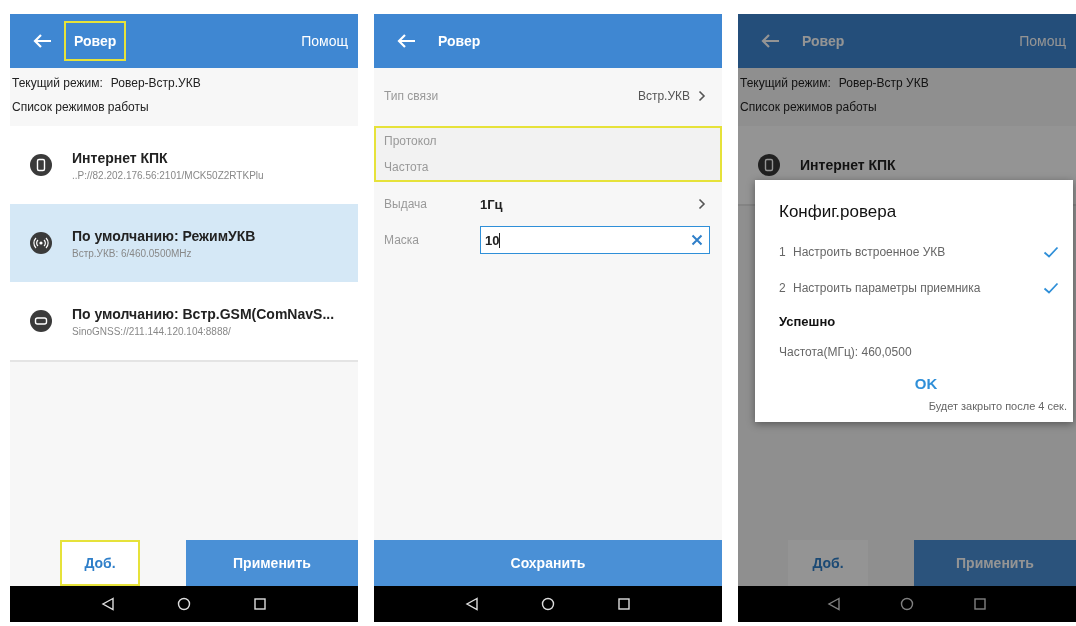 The height and width of the screenshot is (626, 1076). Describe the element at coordinates (697, 240) in the screenshot. I see `clear-x-icon` at that location.